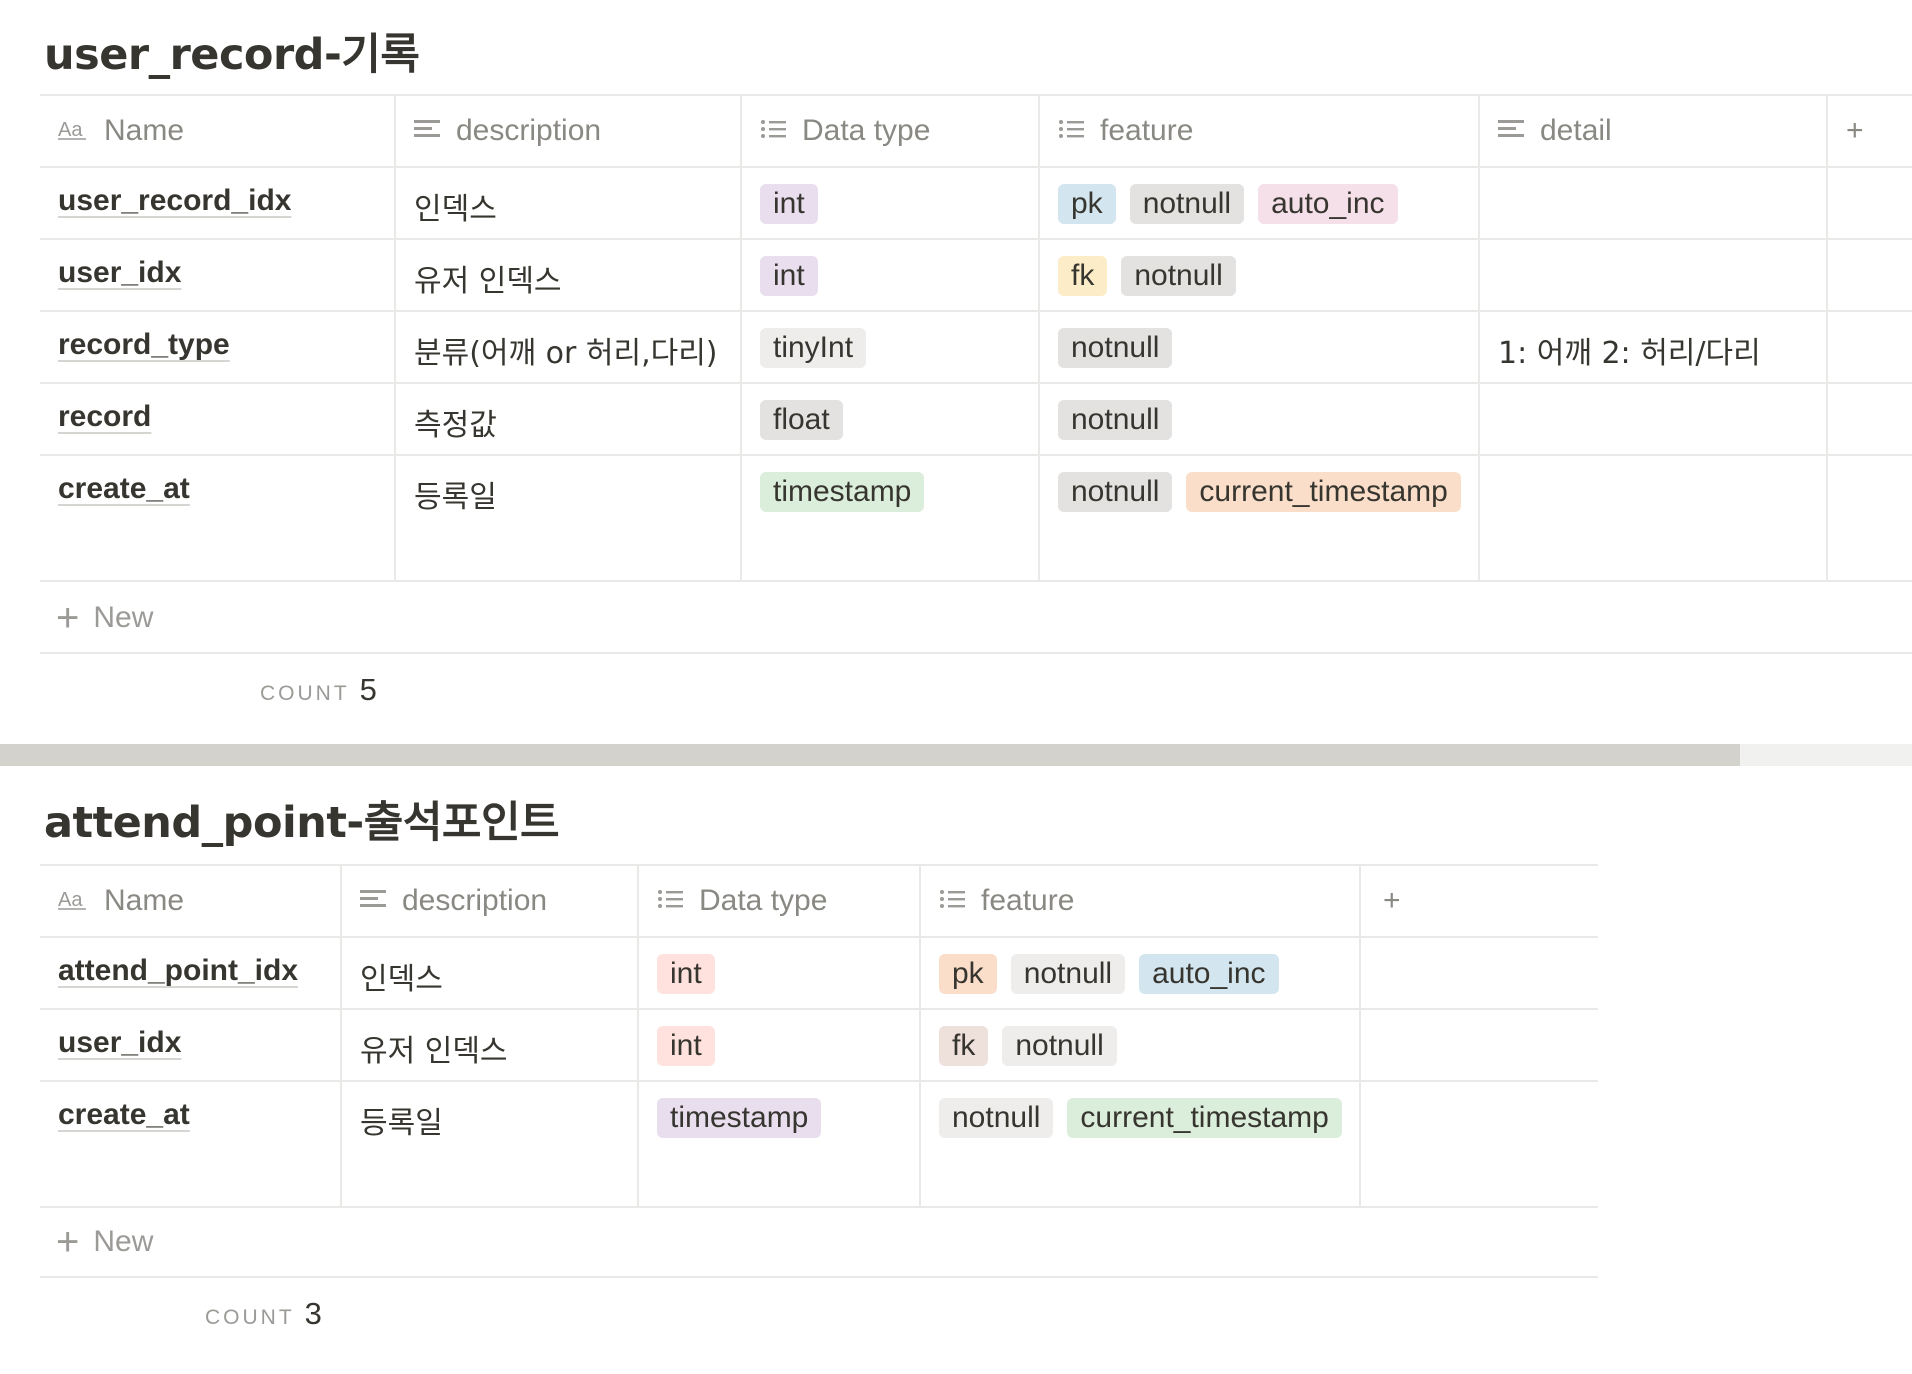  I want to click on count-value: 3, so click(313, 1313).